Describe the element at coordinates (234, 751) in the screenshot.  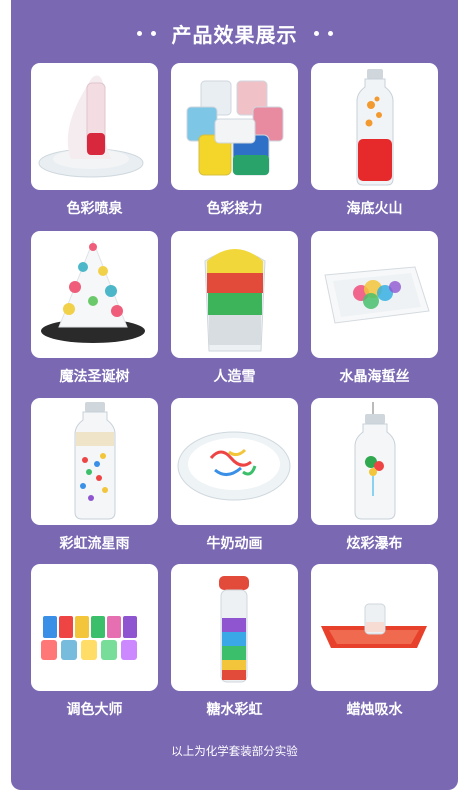
I see `footer-note: 以上为化学套装部分实验` at that location.